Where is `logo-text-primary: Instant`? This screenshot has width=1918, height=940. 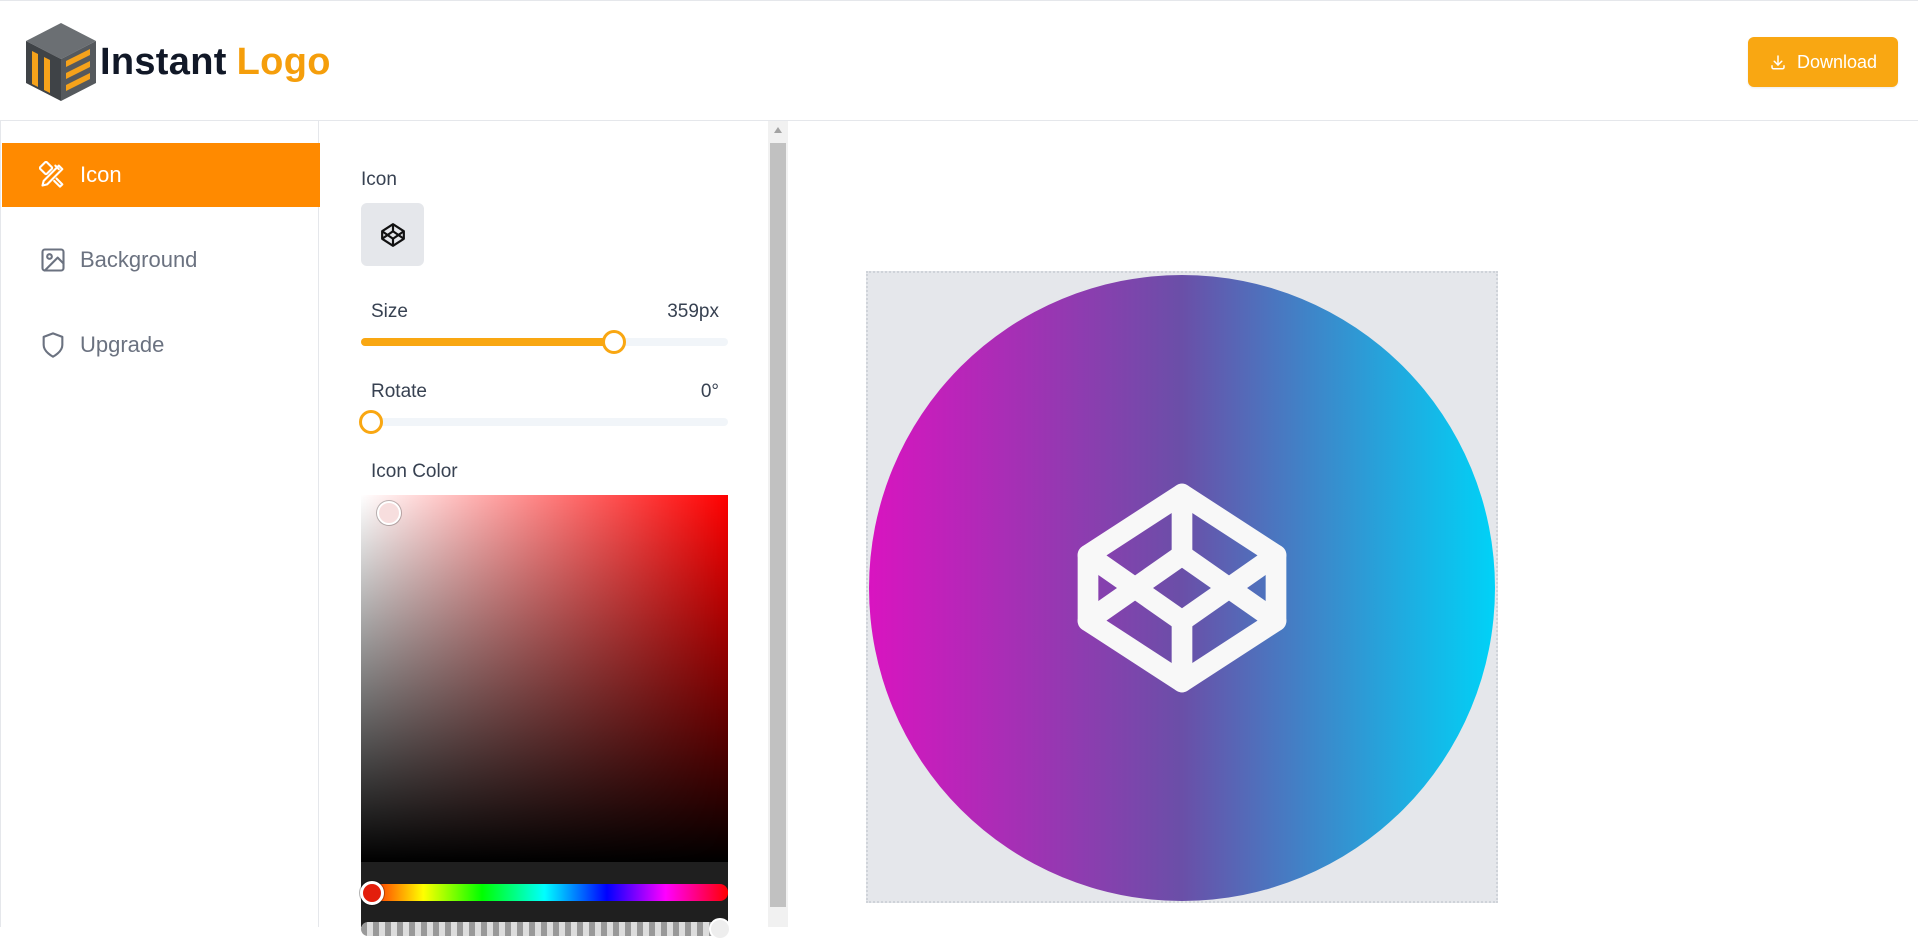
logo-text-primary: Instant is located at coordinates (163, 61).